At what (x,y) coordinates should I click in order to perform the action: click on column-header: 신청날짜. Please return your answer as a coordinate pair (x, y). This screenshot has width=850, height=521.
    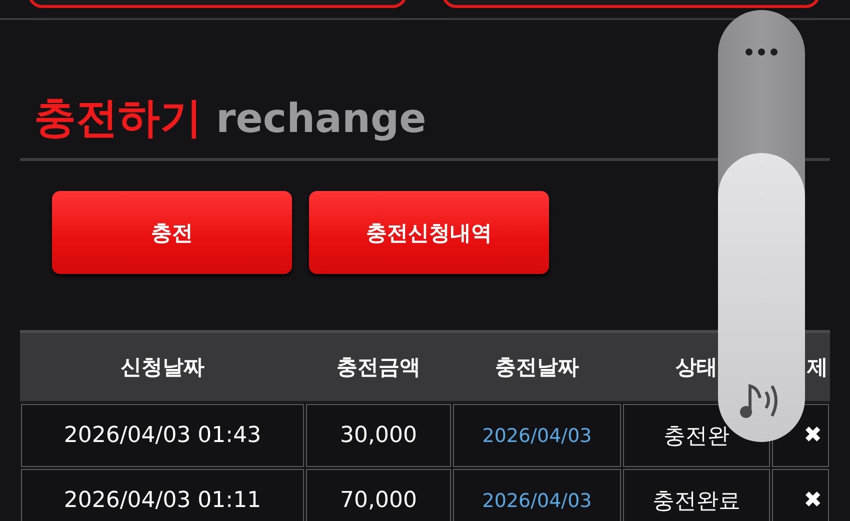
    Looking at the image, I should click on (162, 368).